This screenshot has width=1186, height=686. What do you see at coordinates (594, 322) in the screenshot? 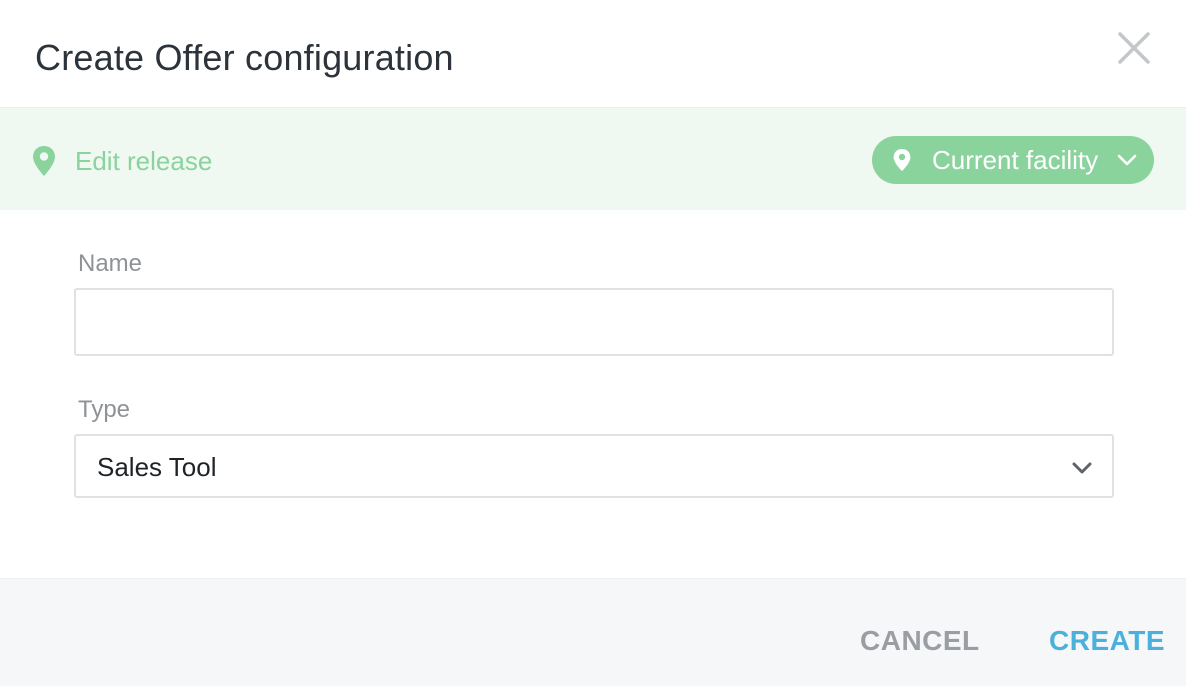
I see `name-input` at bounding box center [594, 322].